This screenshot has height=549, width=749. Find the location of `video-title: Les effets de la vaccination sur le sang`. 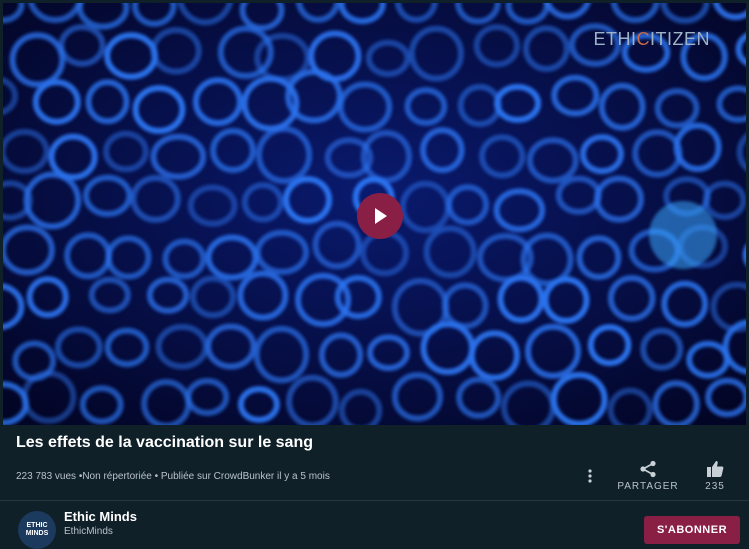

video-title: Les effets de la vaccination sur le sang is located at coordinates (164, 443).